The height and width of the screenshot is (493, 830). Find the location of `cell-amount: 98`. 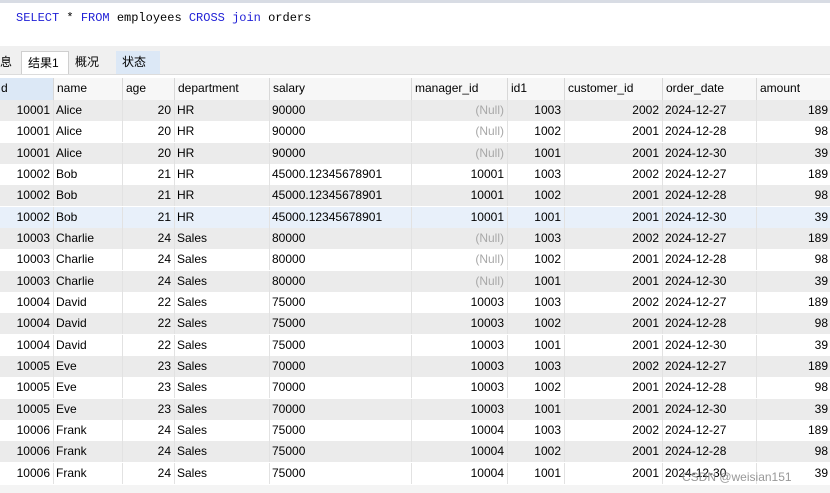

cell-amount: 98 is located at coordinates (793, 387).